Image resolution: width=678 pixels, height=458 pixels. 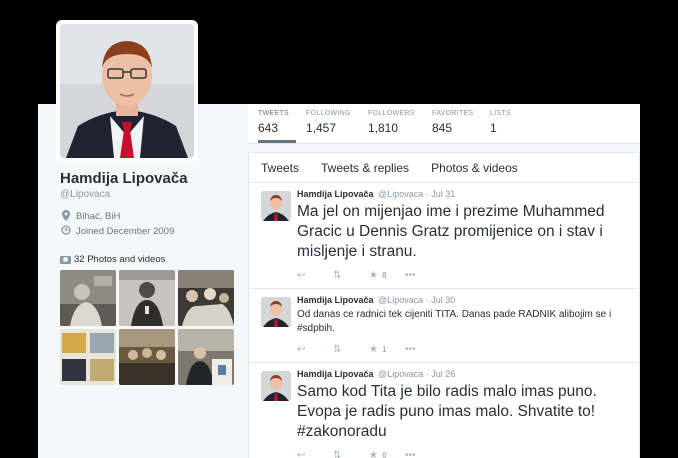 What do you see at coordinates (66, 231) in the screenshot?
I see `calendar-icon` at bounding box center [66, 231].